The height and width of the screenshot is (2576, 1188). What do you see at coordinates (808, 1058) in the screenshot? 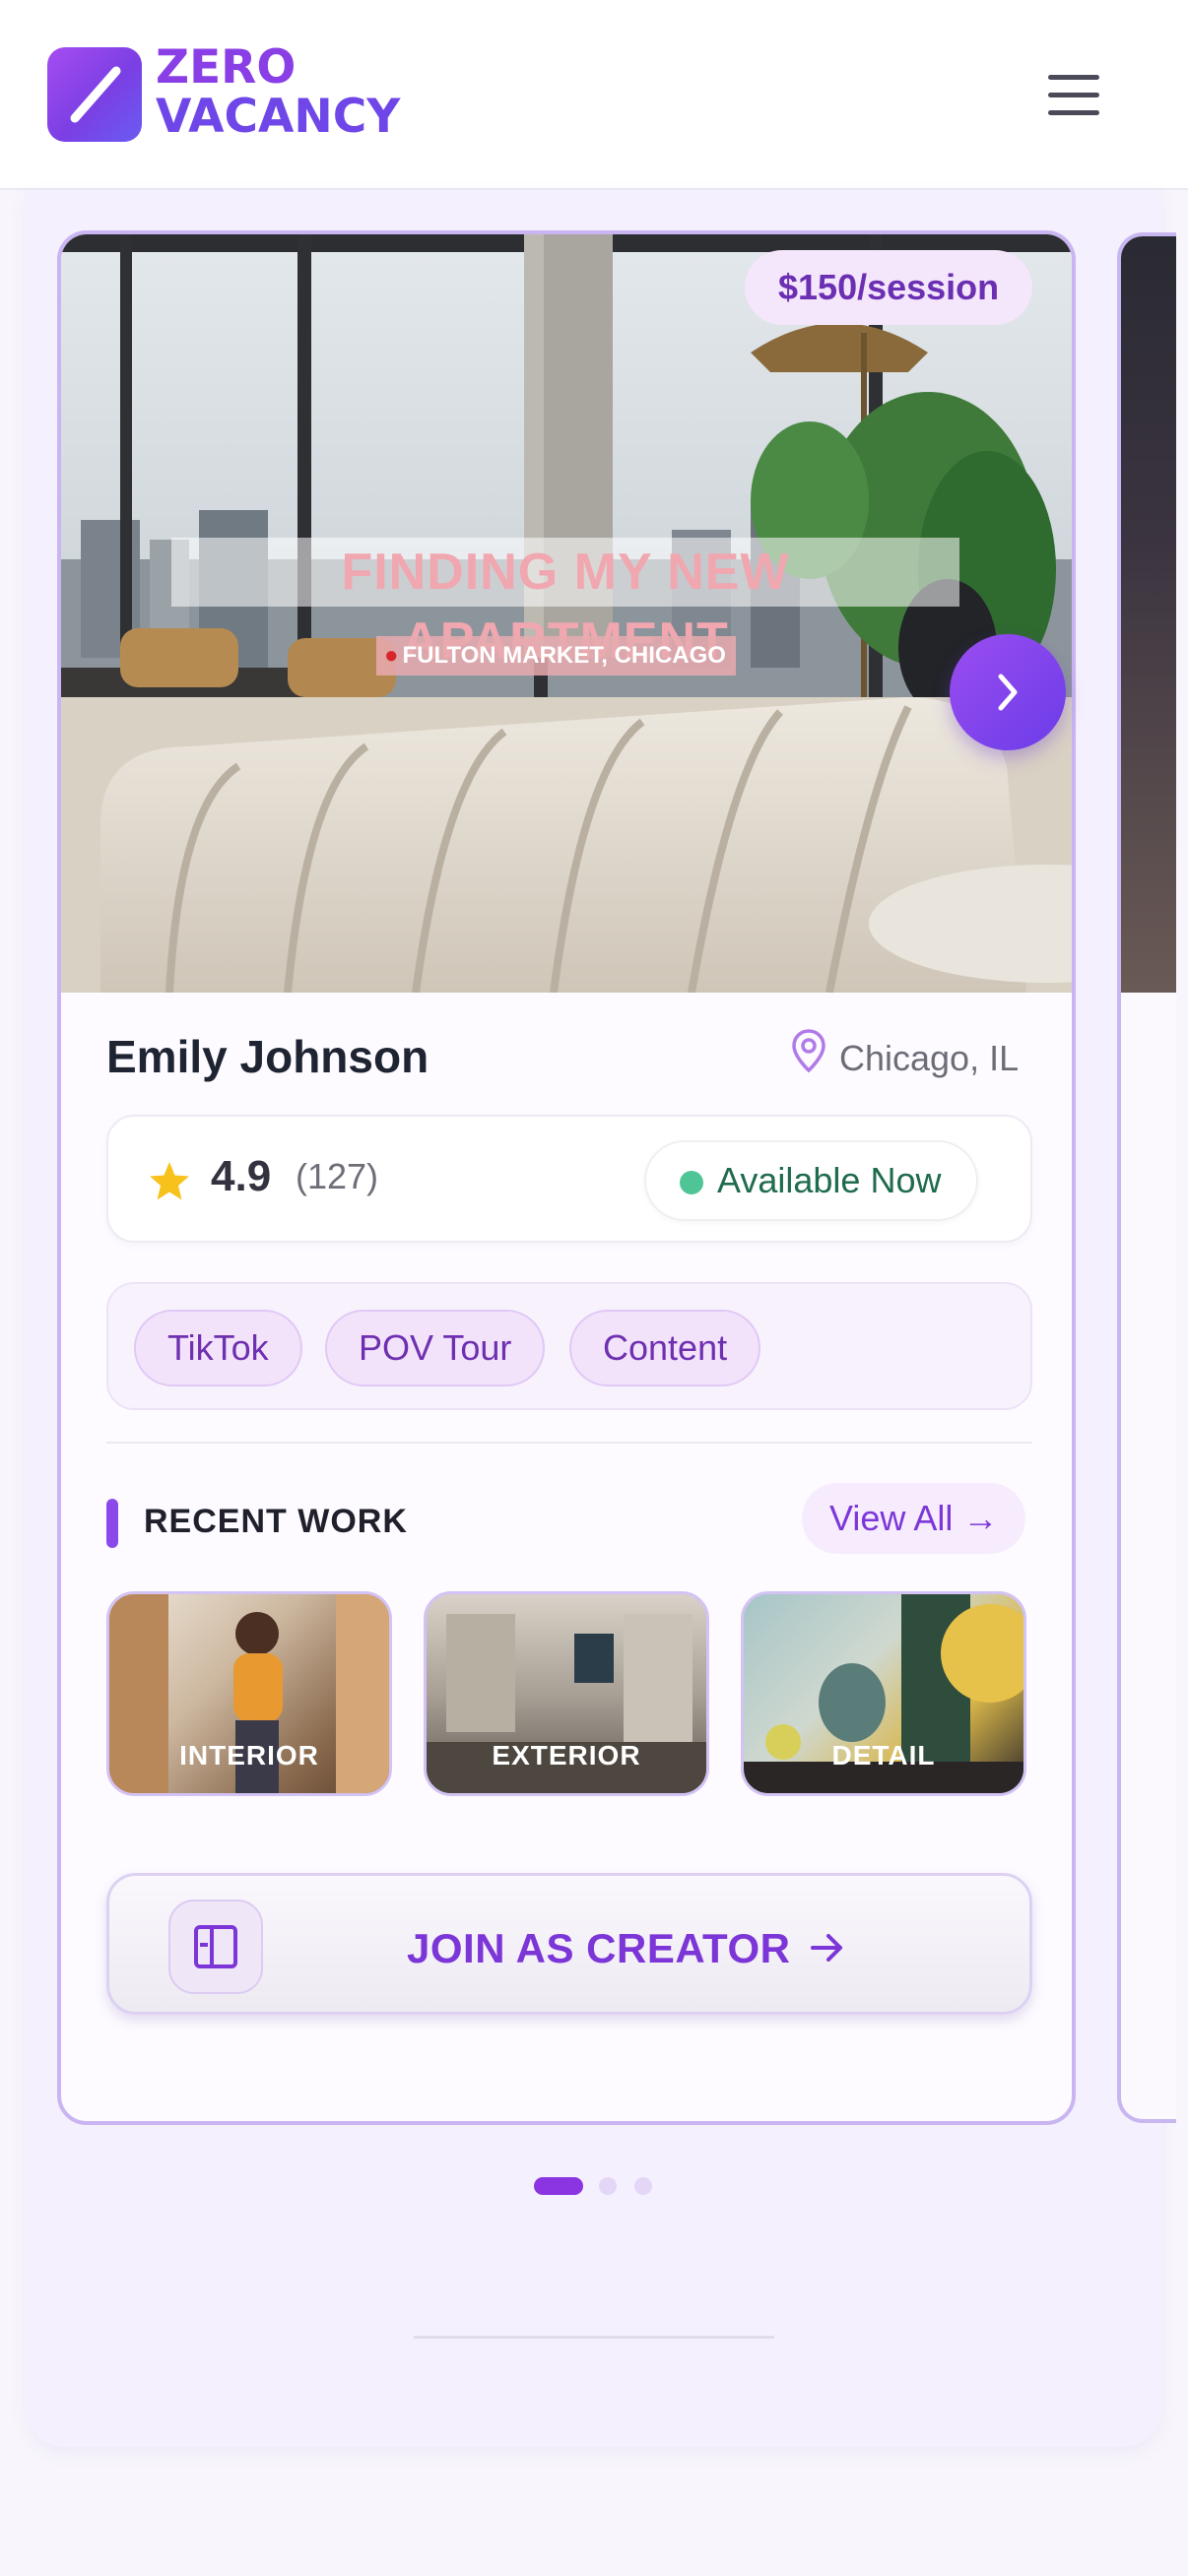
I see `location-pin-icon` at bounding box center [808, 1058].